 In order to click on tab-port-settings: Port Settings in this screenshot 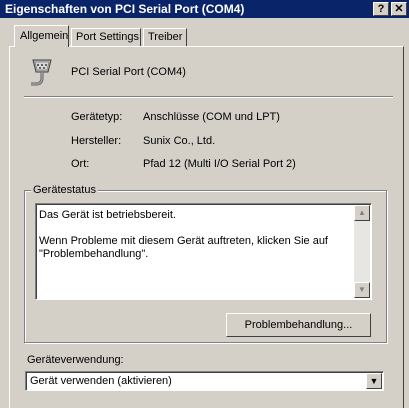, I will do `click(106, 37)`.